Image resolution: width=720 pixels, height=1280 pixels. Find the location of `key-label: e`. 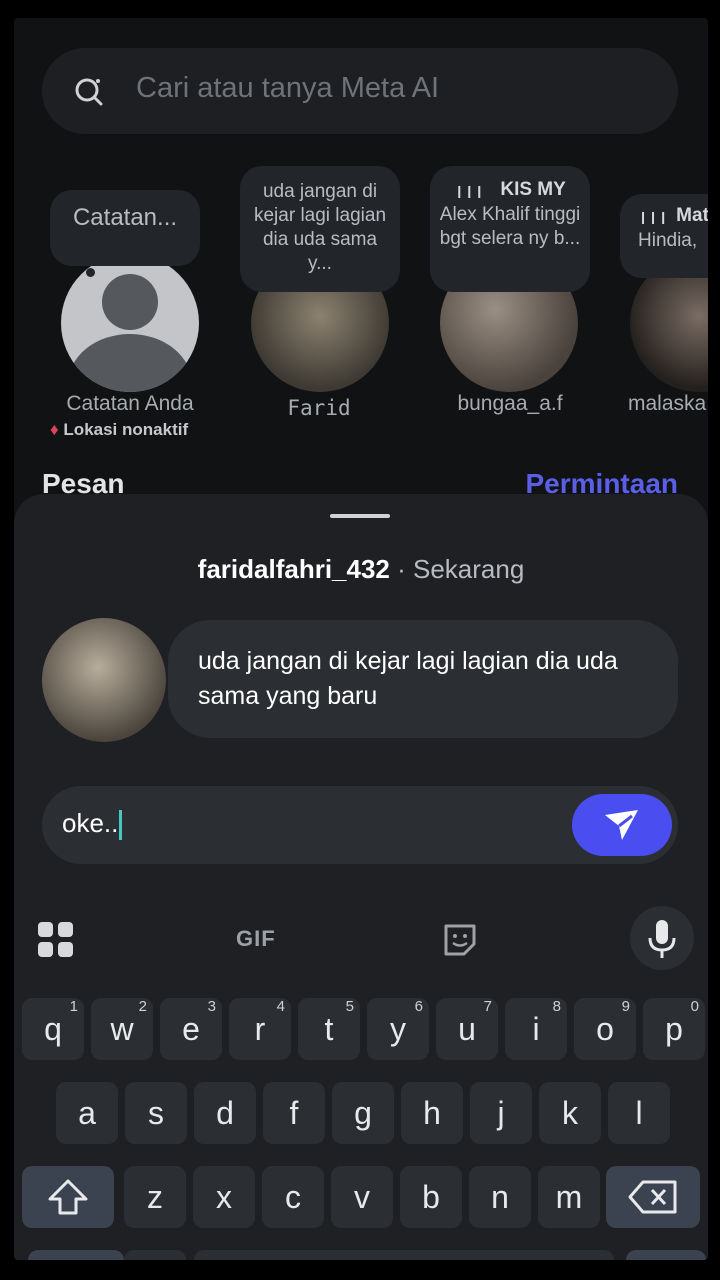

key-label: e is located at coordinates (191, 1029).